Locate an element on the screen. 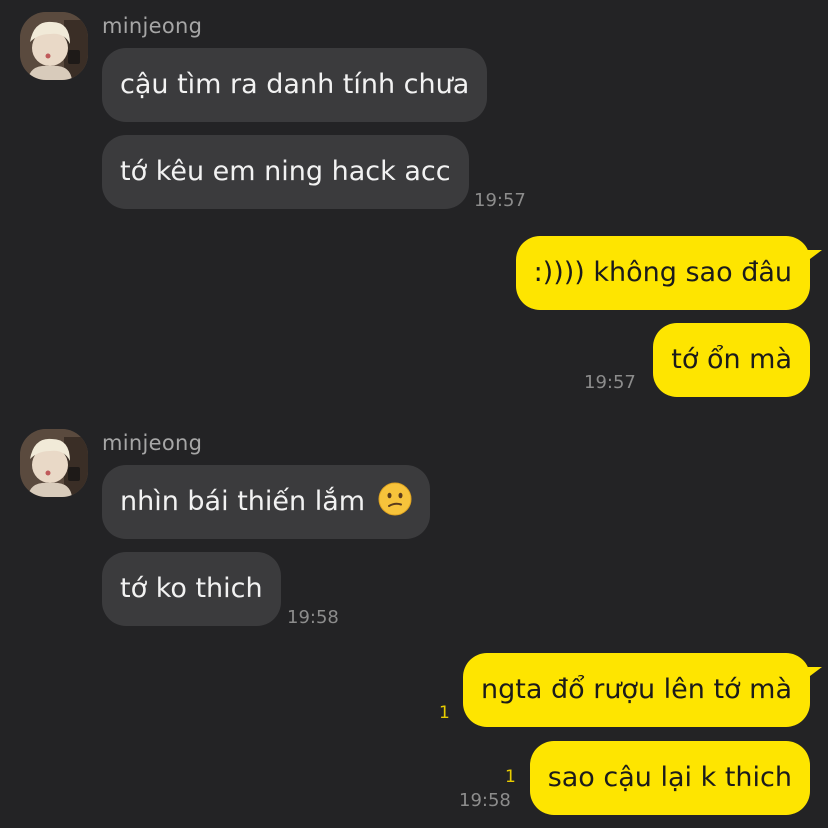 This screenshot has height=828, width=828. message-bubble: ngta đổ rượu lên tớ mà is located at coordinates (636, 690).